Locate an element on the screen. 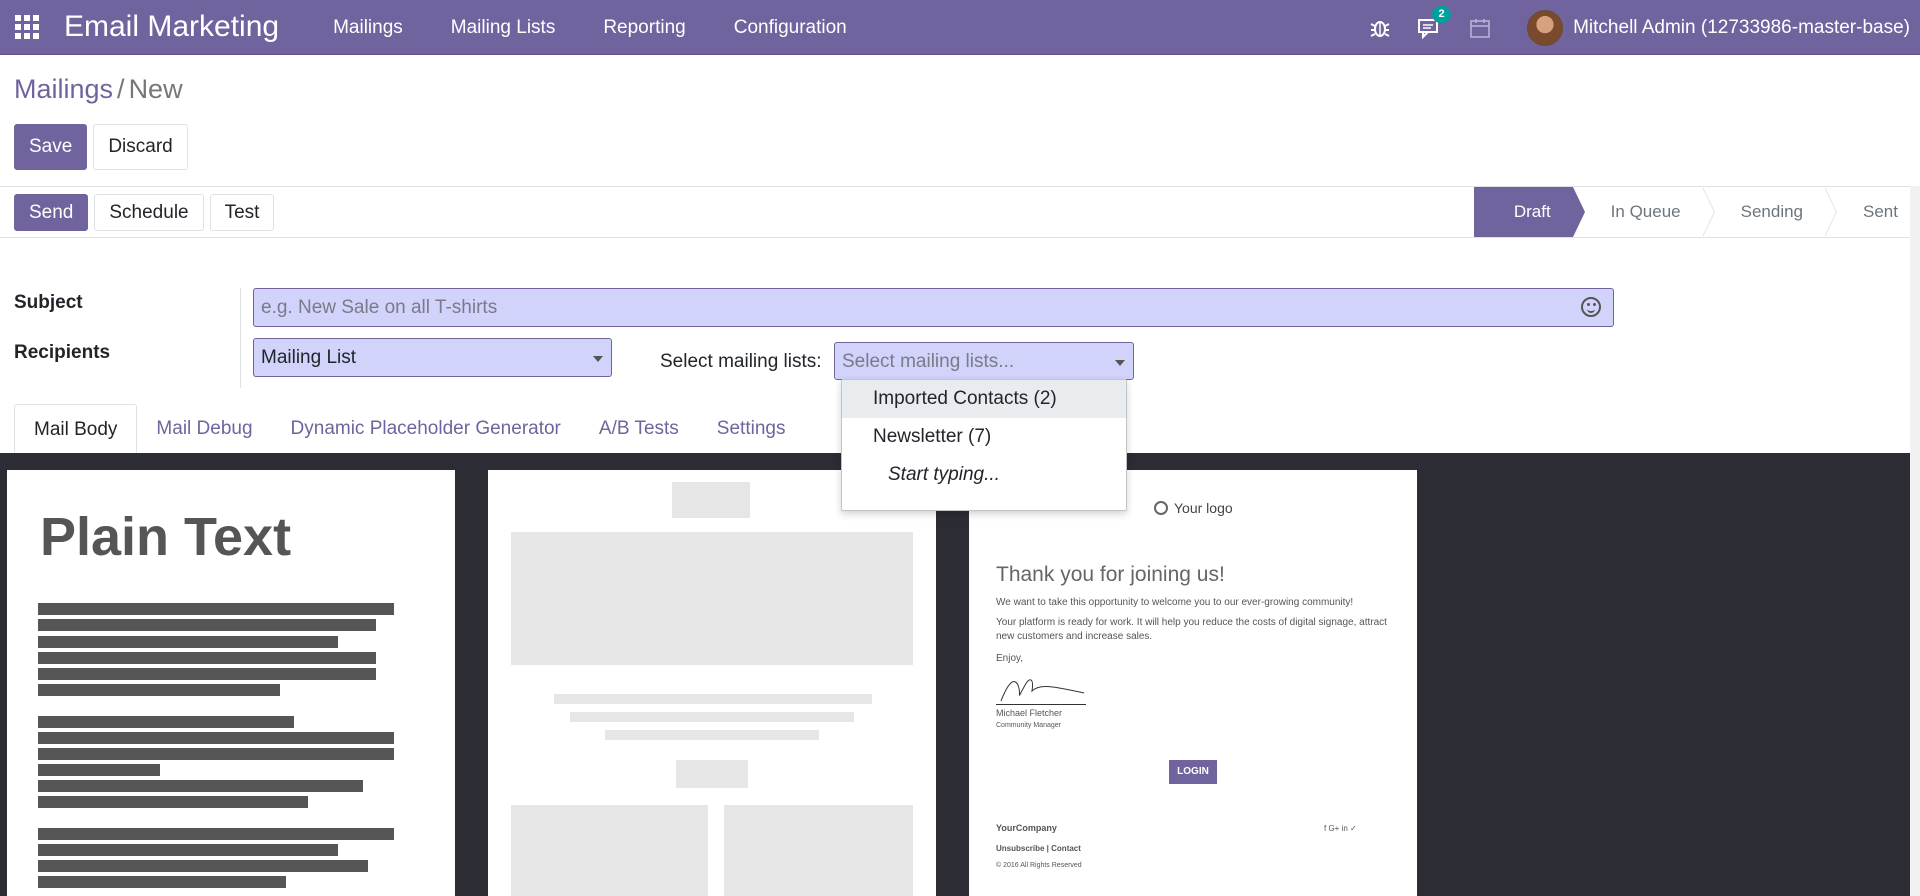 The image size is (1920, 896). schedule-button: Schedule is located at coordinates (149, 212).